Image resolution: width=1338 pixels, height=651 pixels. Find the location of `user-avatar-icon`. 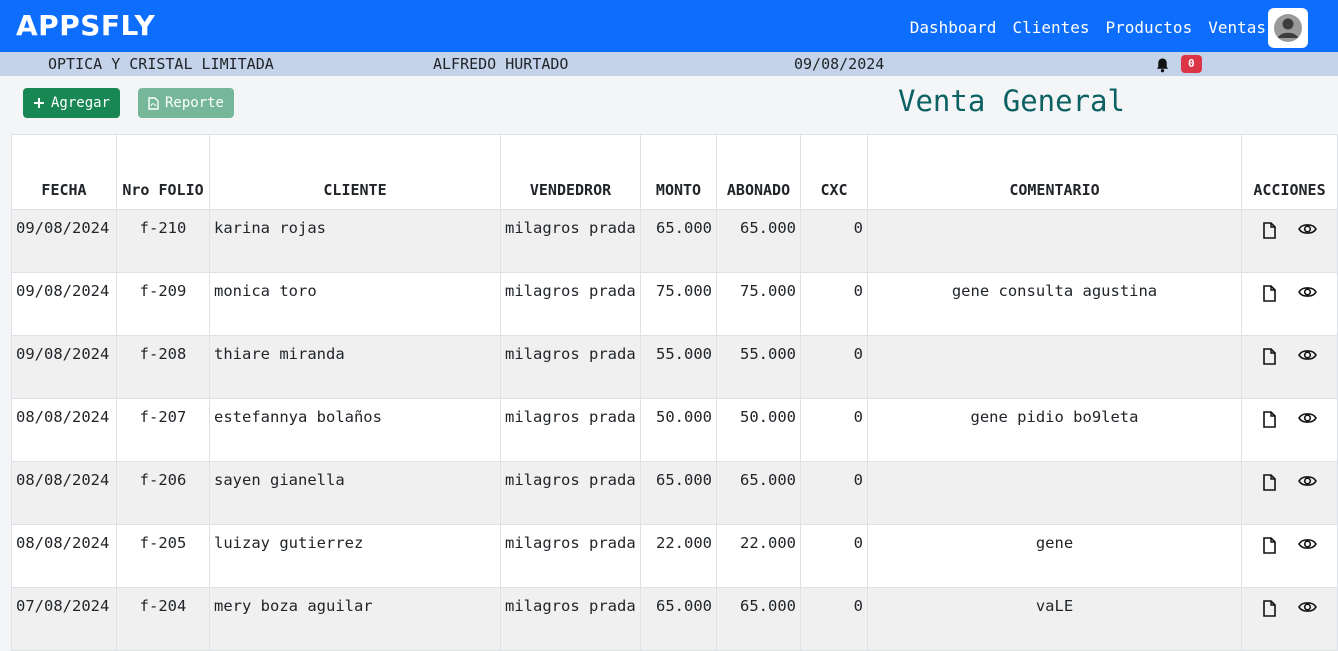

user-avatar-icon is located at coordinates (1288, 28).